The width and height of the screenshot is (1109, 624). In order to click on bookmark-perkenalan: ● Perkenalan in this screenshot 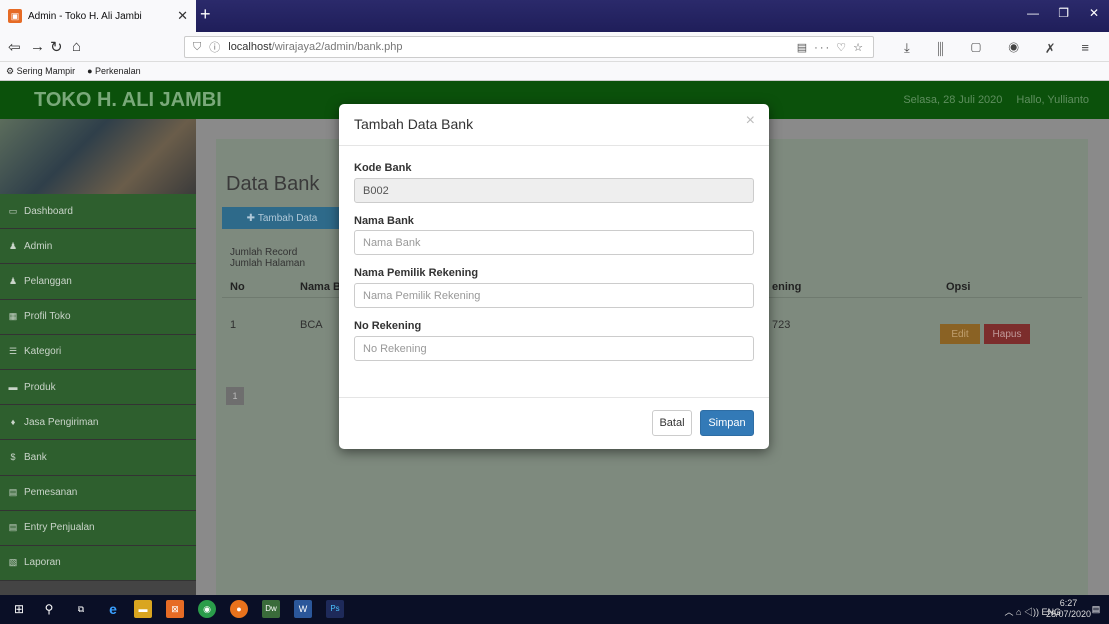, I will do `click(113, 71)`.